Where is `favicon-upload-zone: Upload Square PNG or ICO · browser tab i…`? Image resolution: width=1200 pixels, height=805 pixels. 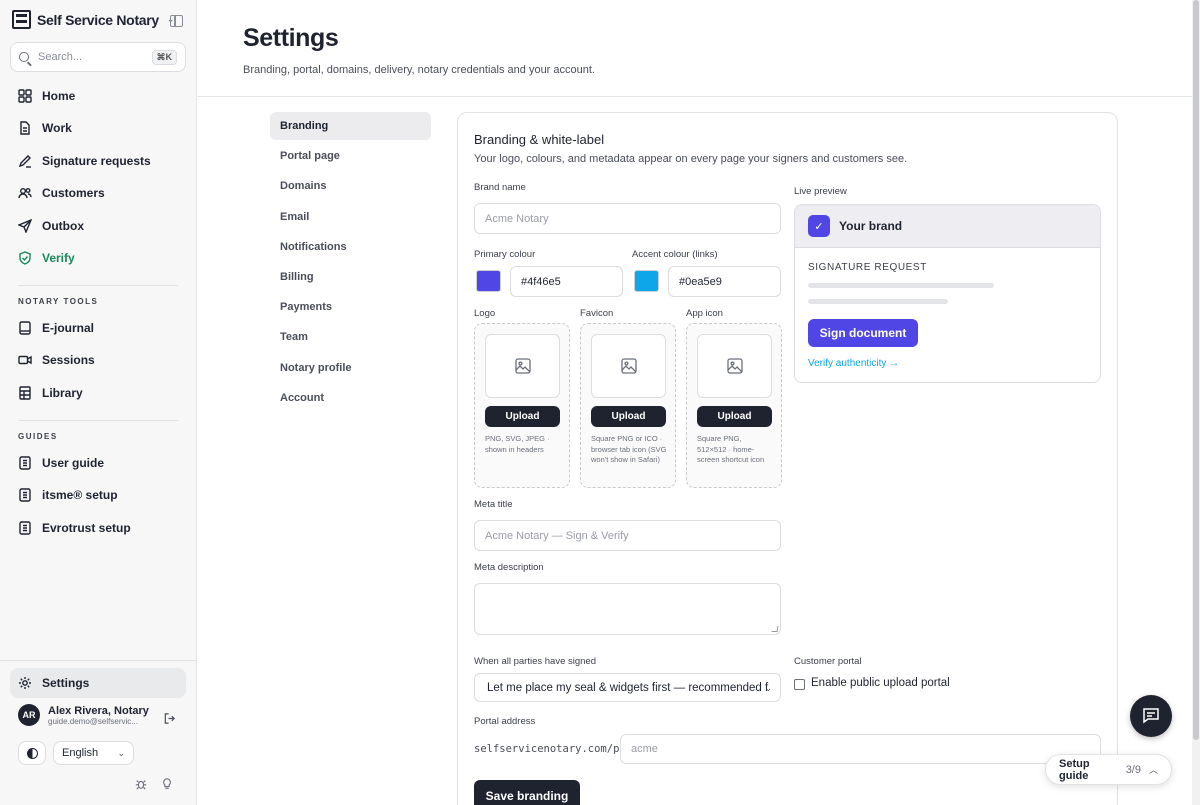 favicon-upload-zone: Upload Square PNG or ICO · browser tab i… is located at coordinates (628, 405).